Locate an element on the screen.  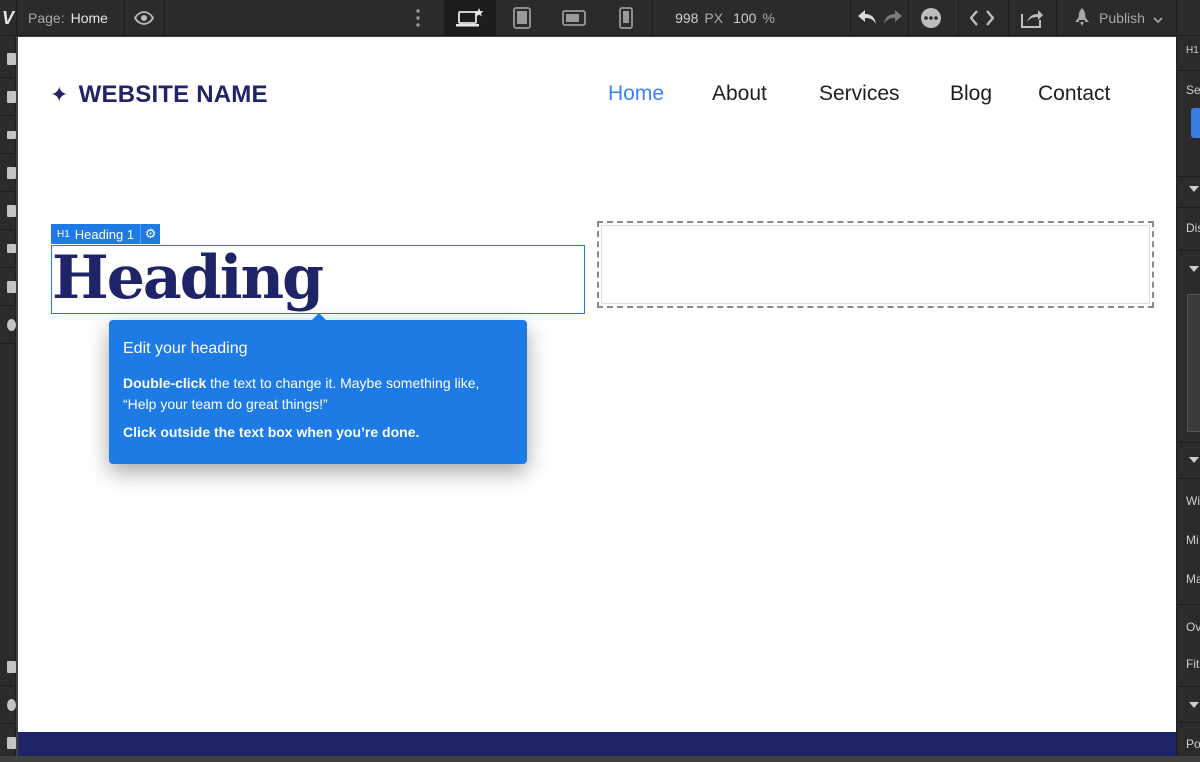
tooltip-title: Edit your heading is located at coordinates (185, 348).